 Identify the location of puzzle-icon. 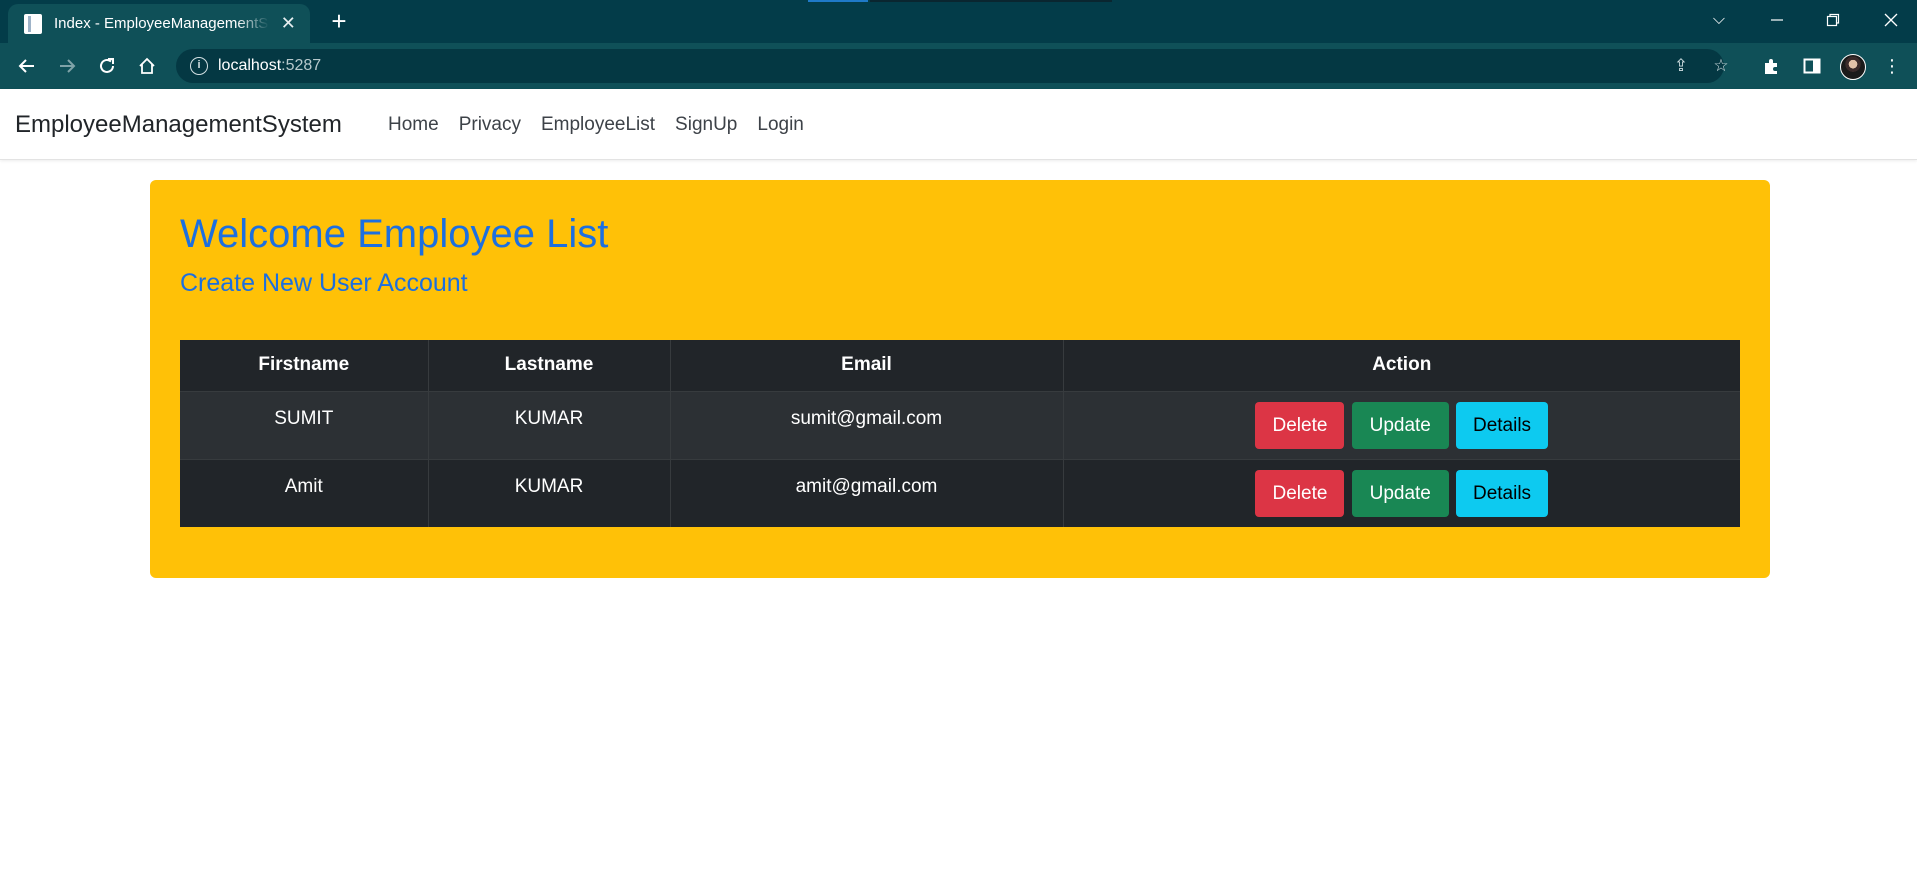
(1772, 66).